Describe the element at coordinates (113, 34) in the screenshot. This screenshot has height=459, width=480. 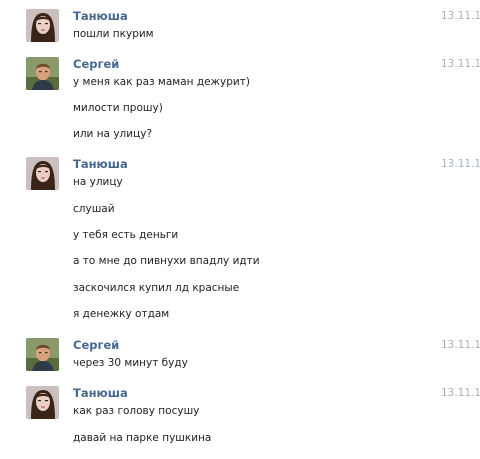
I see `message-text: пошли пкурим` at that location.